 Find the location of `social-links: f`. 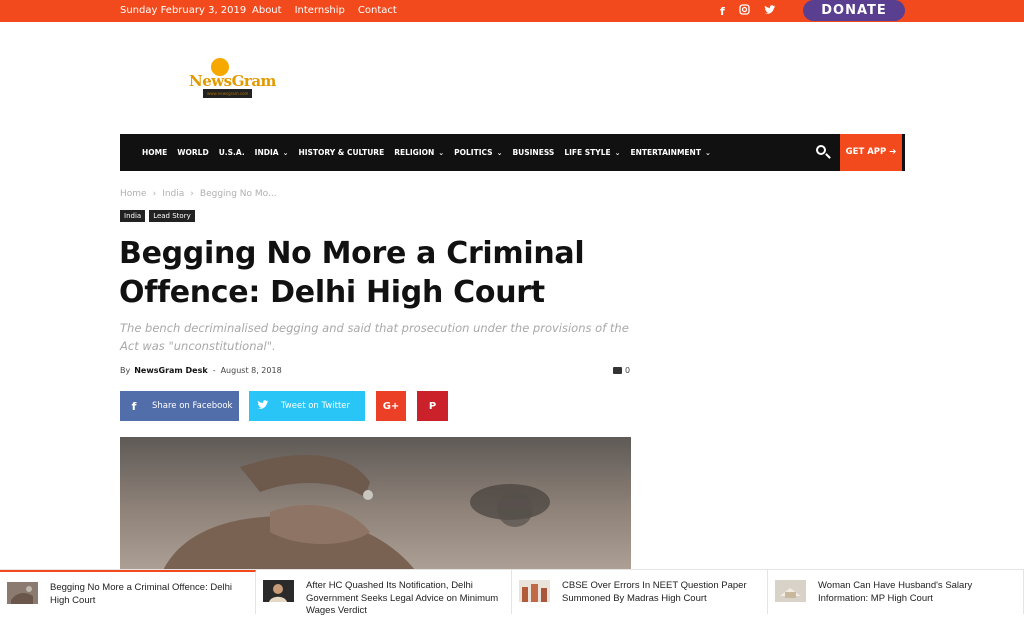

social-links: f is located at coordinates (748, 11).